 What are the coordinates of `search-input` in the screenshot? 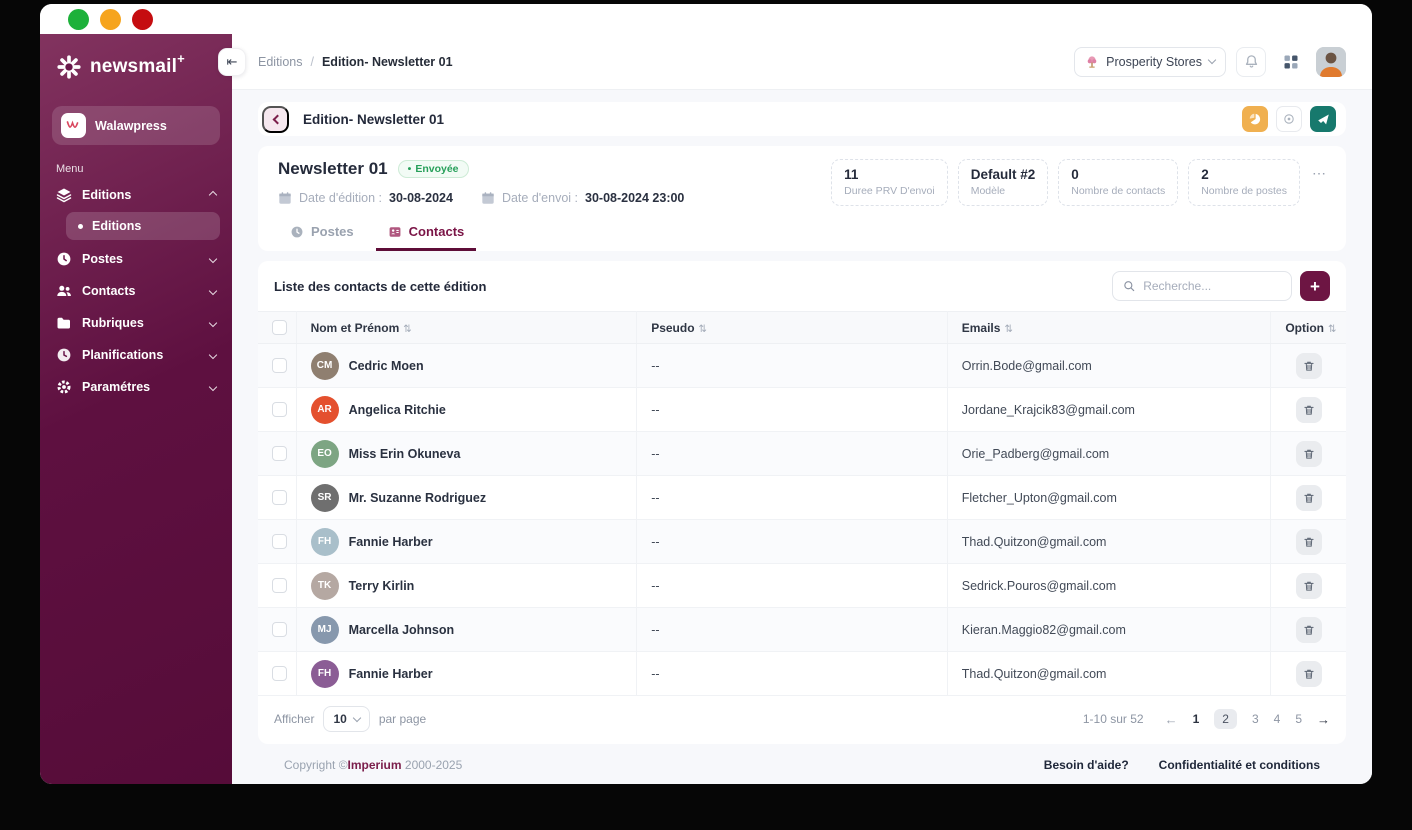 It's located at (1212, 286).